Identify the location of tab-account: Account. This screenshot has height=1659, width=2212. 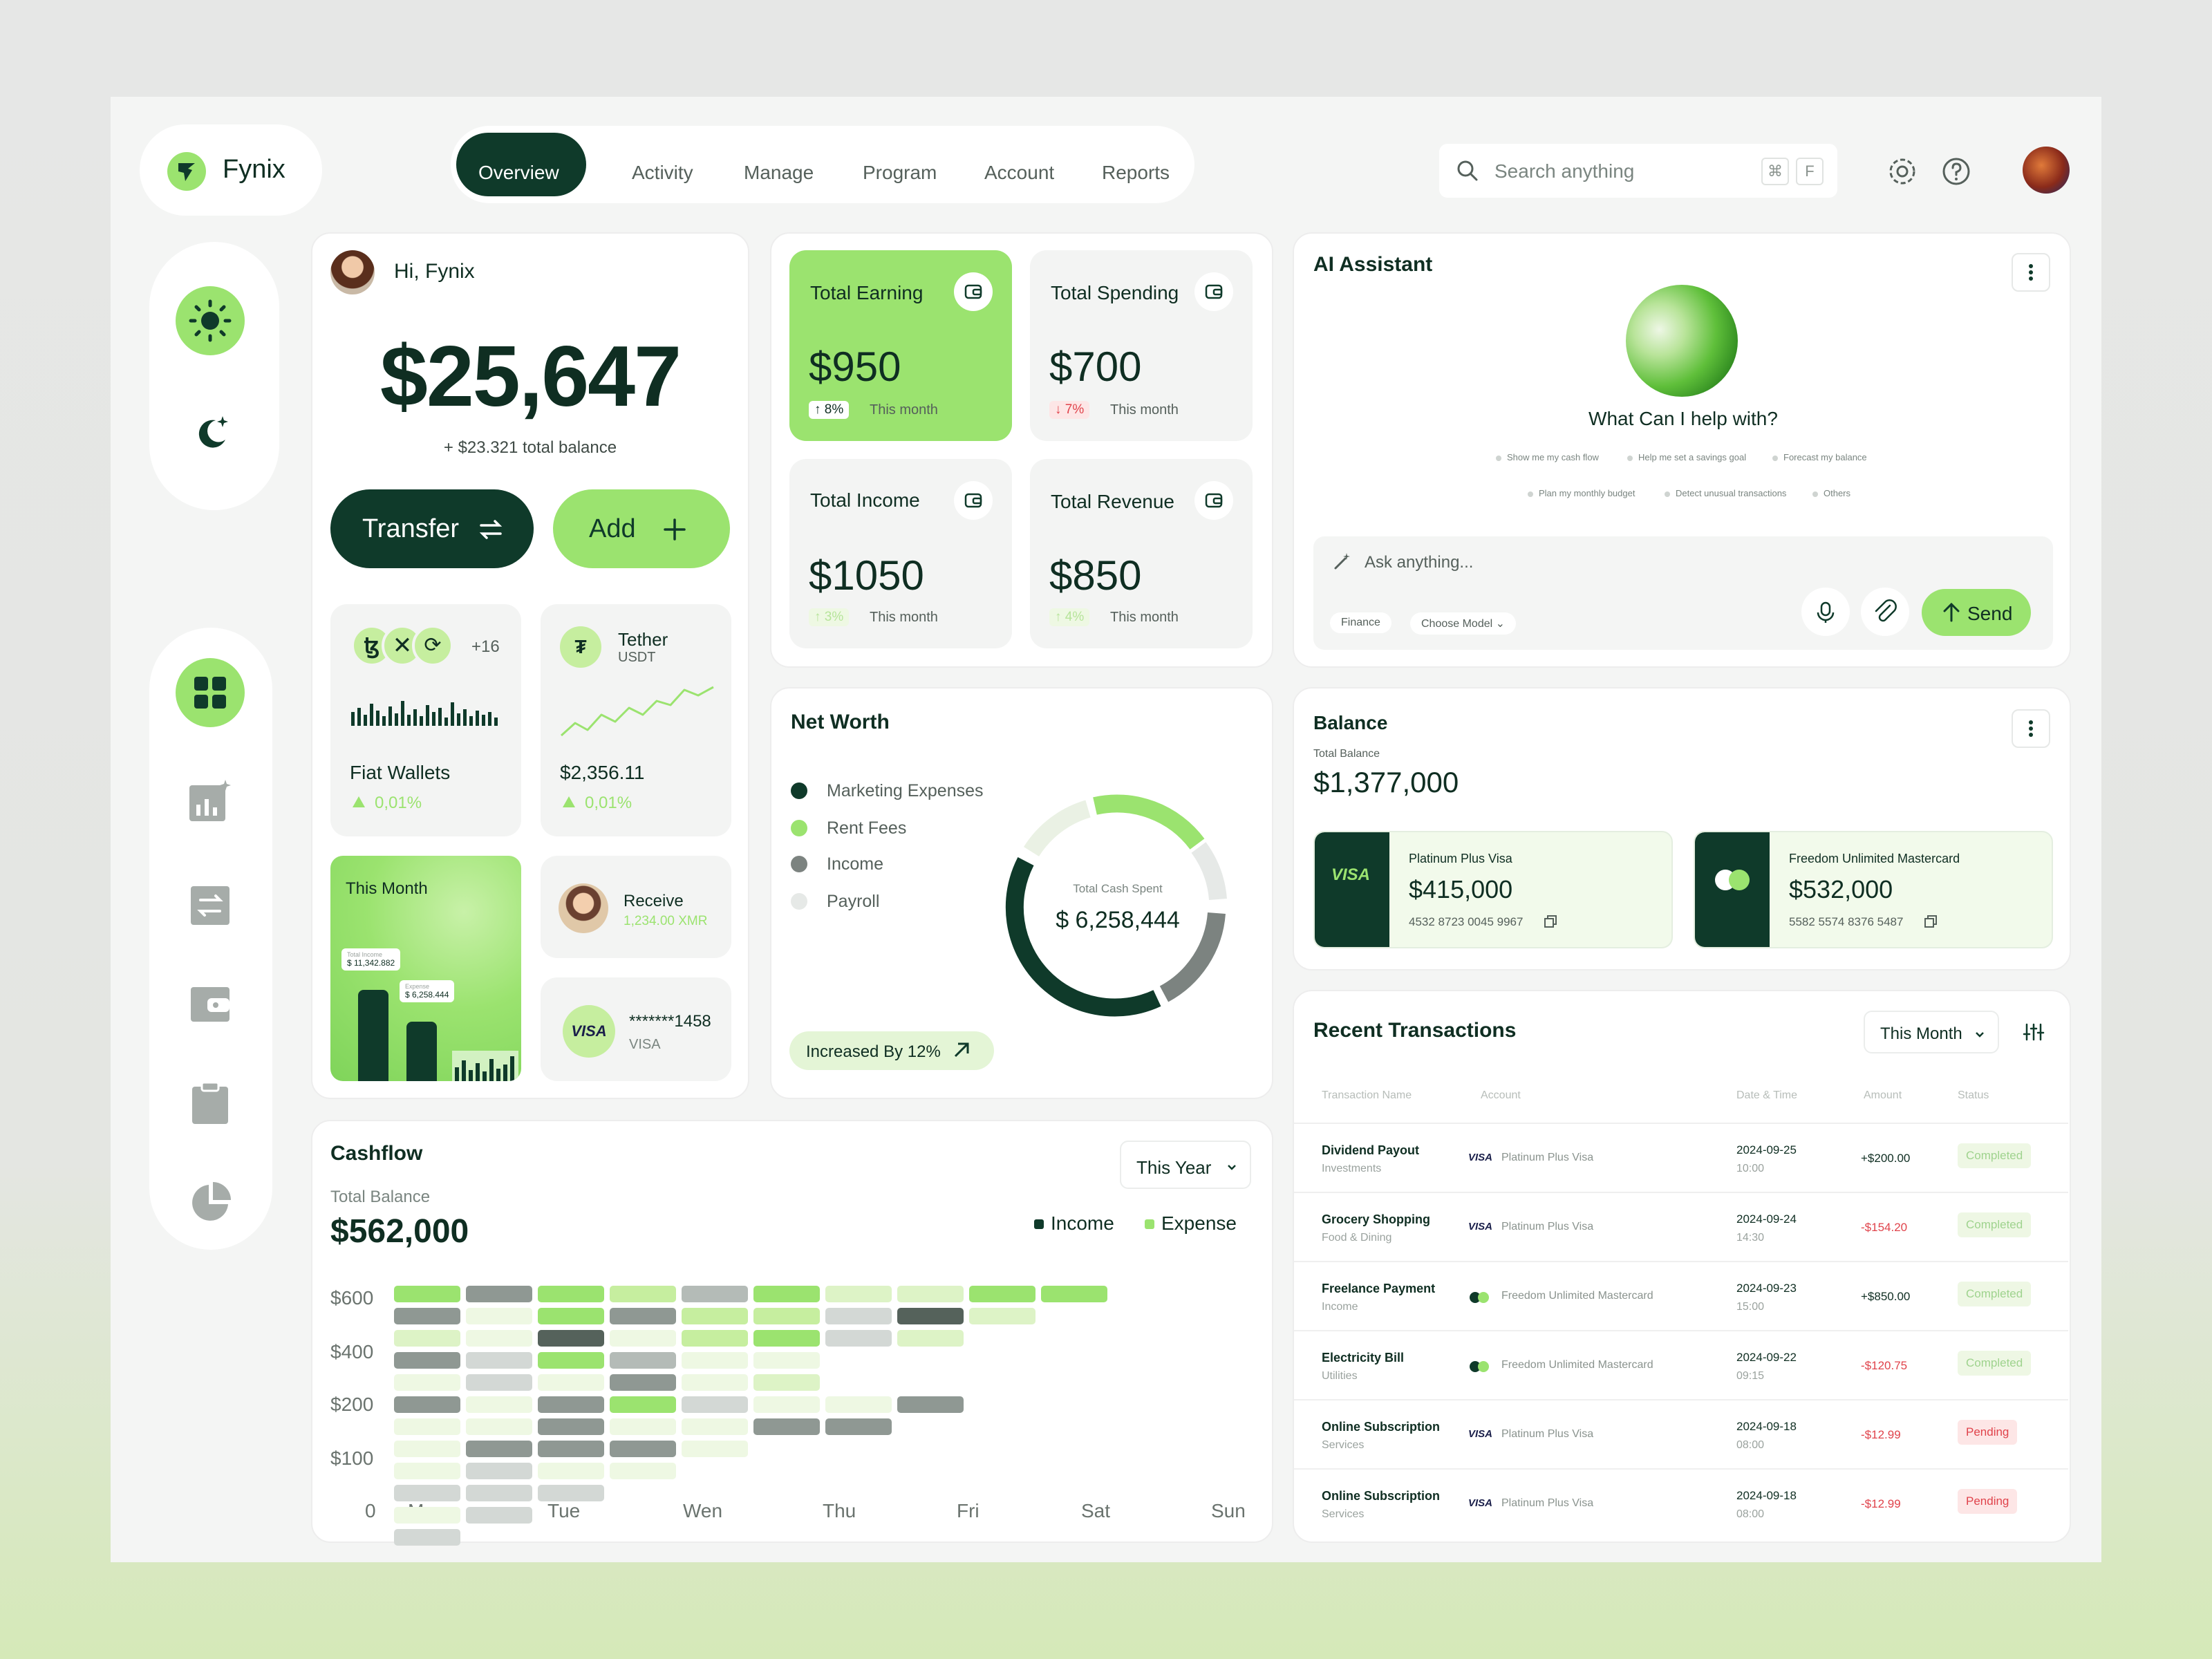
(1019, 173).